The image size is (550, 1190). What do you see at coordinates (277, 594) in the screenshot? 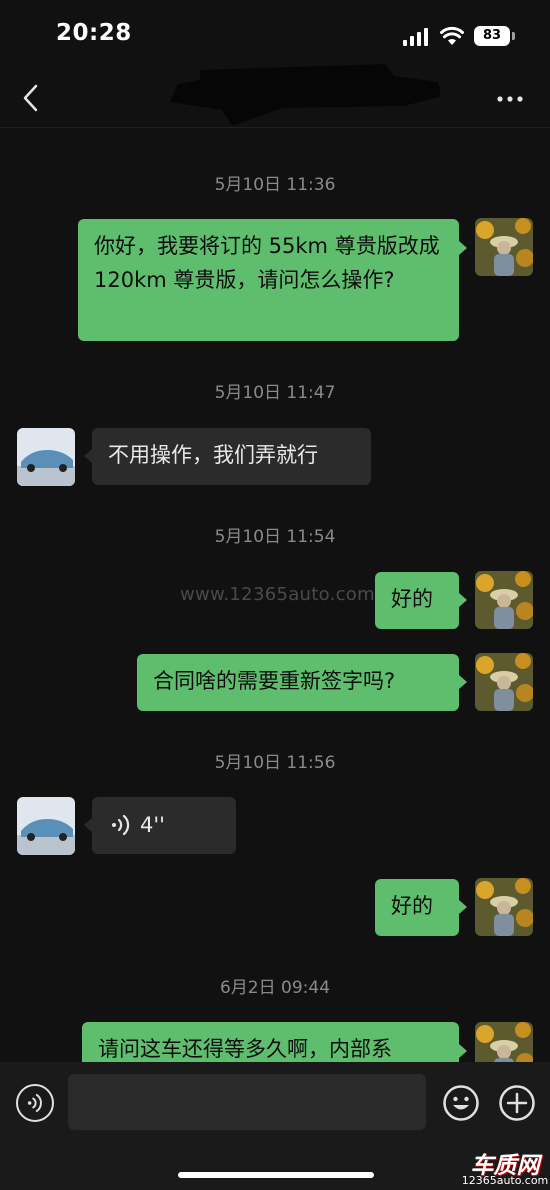
I see `watermark: www.12365auto.com` at bounding box center [277, 594].